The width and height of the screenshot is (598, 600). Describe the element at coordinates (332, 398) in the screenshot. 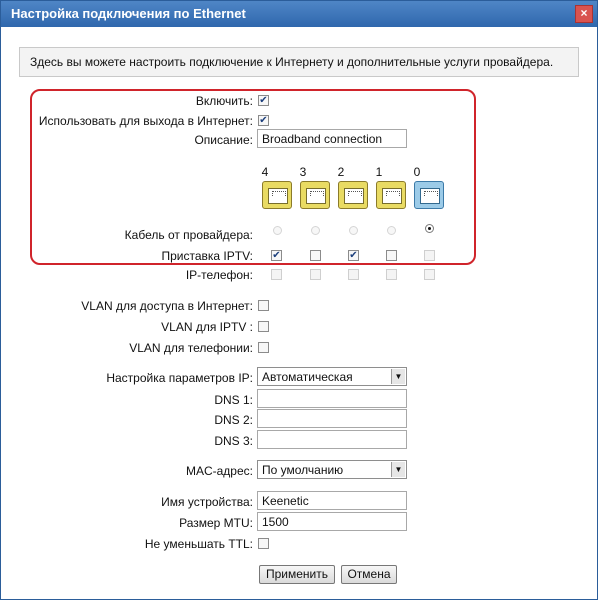

I see `dns1-input` at that location.